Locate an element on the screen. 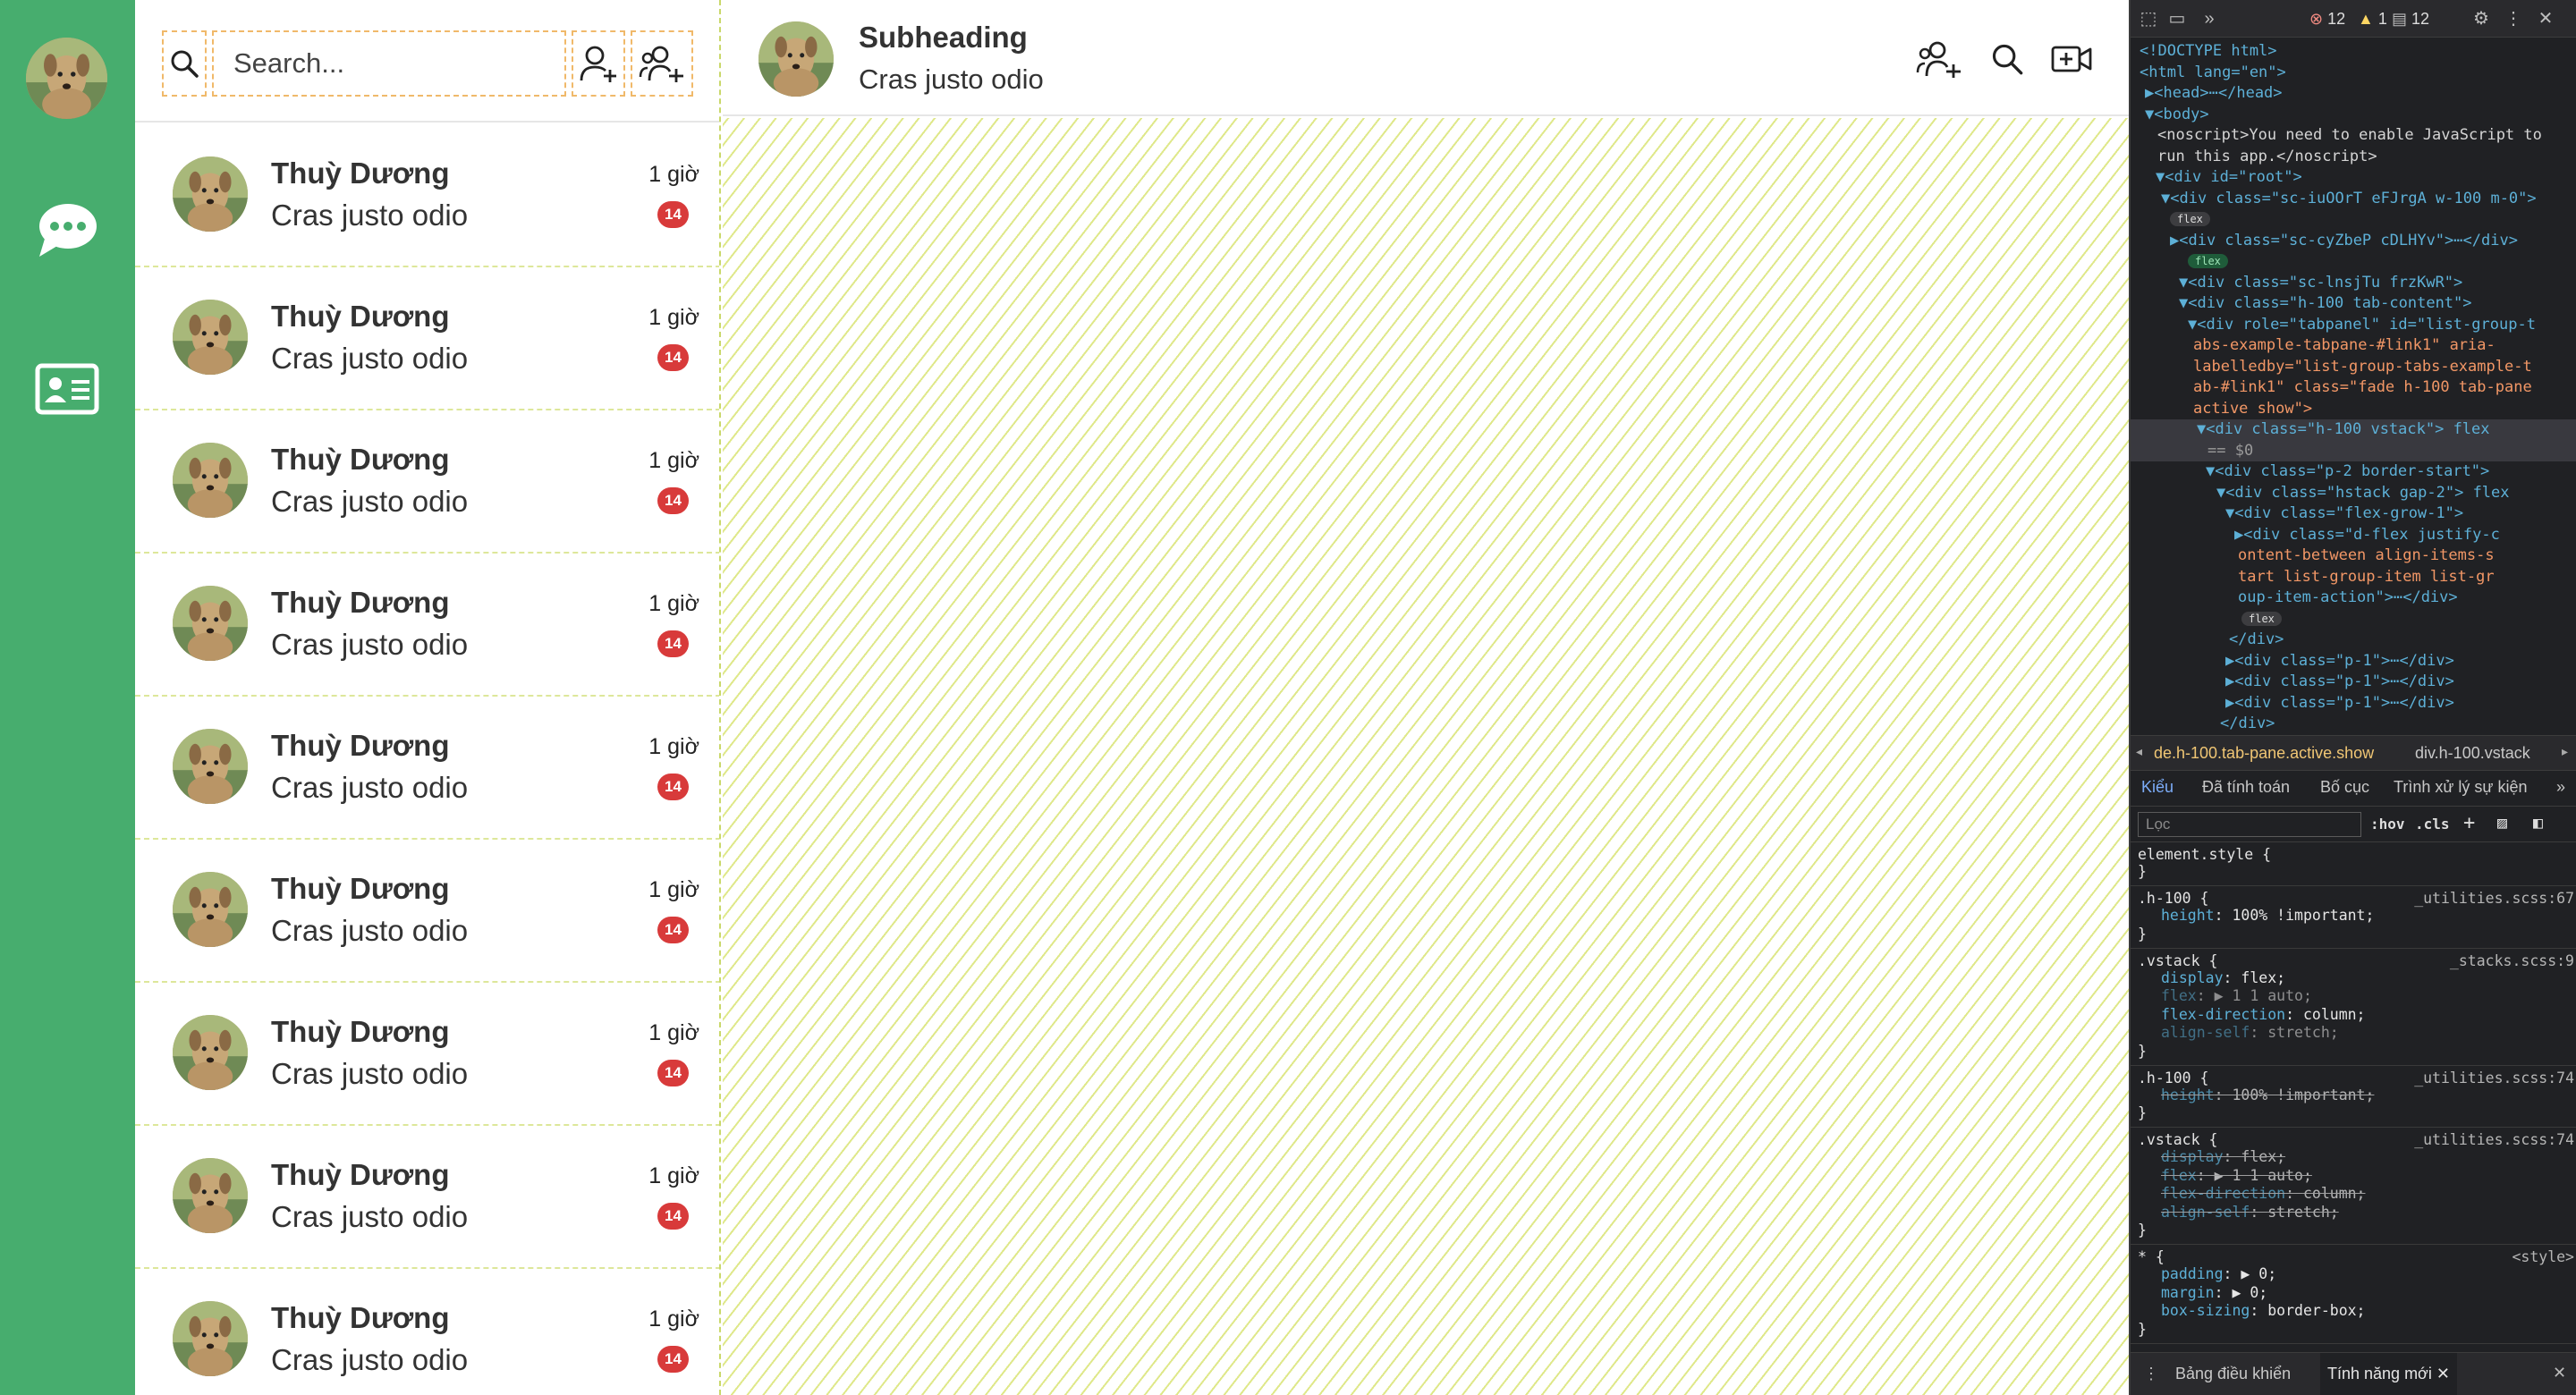  dom-node: ▼<div class="flex-grow-1"> is located at coordinates (2353, 514).